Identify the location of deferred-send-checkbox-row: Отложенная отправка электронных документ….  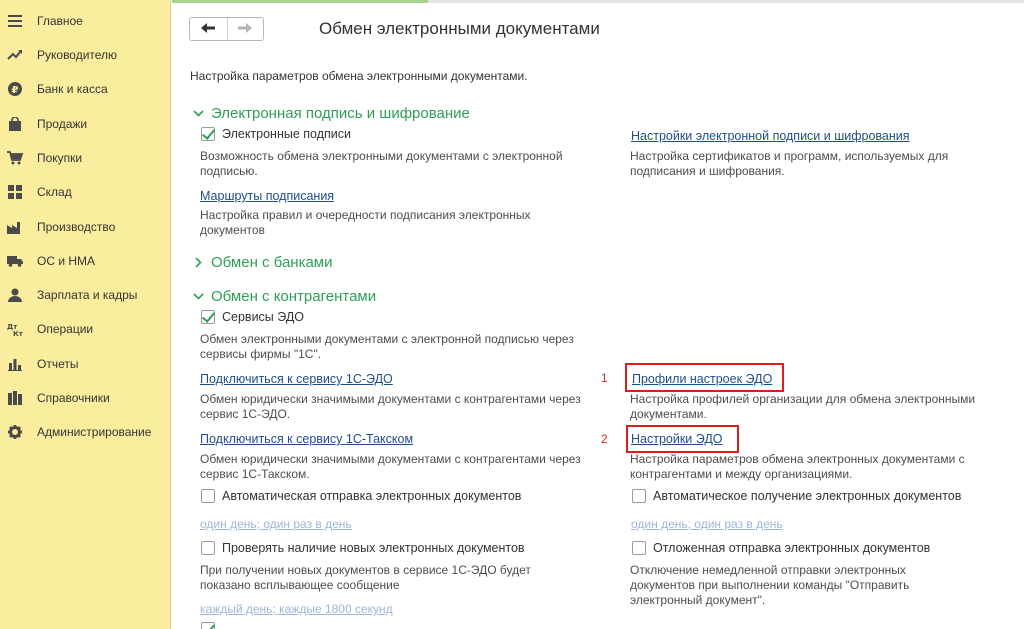
(781, 548).